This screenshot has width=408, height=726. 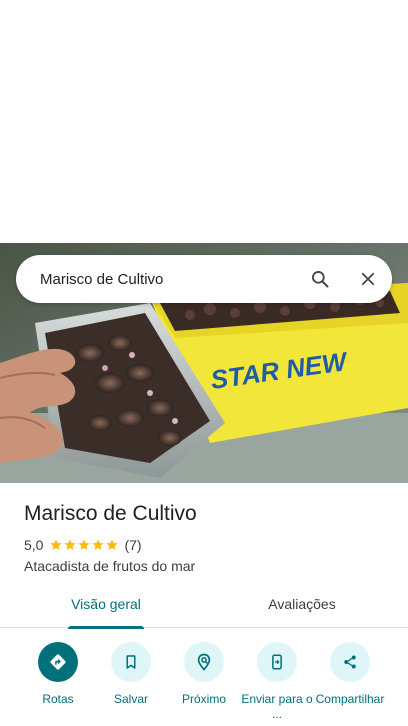 I want to click on nearby-button: Próximo, so click(x=204, y=674).